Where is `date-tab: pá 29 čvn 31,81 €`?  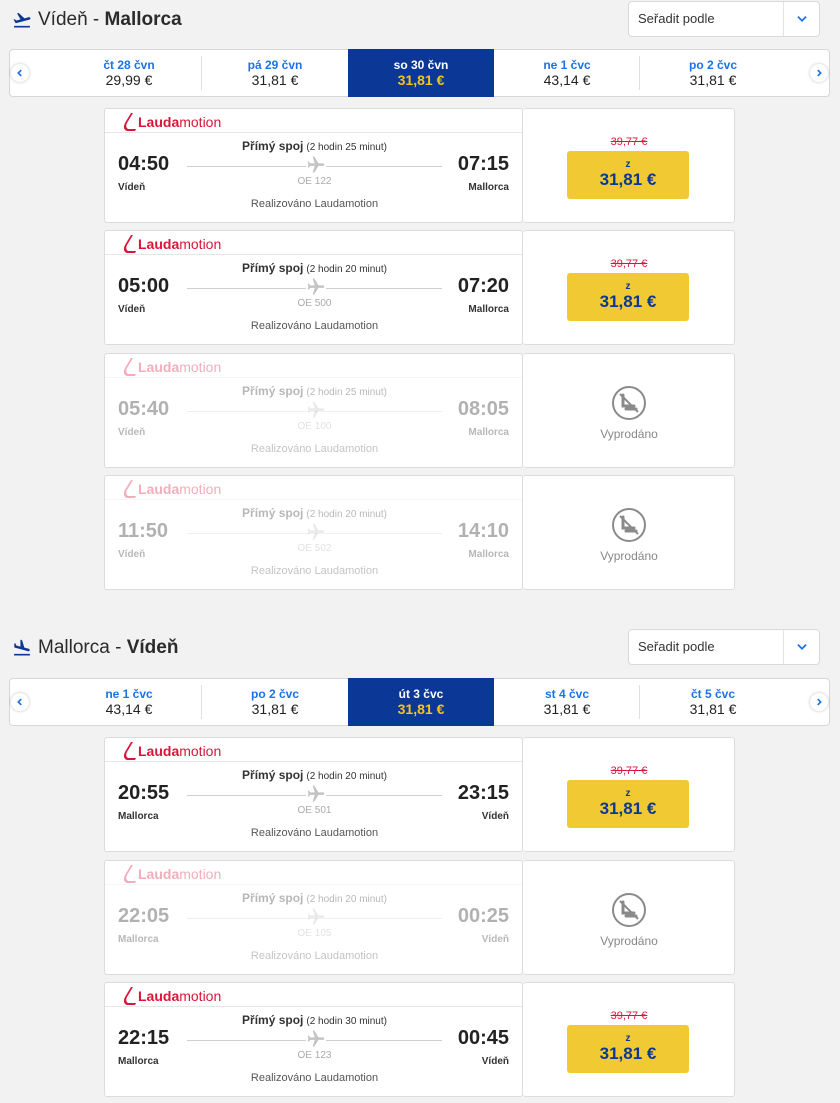 date-tab: pá 29 čvn 31,81 € is located at coordinates (275, 73).